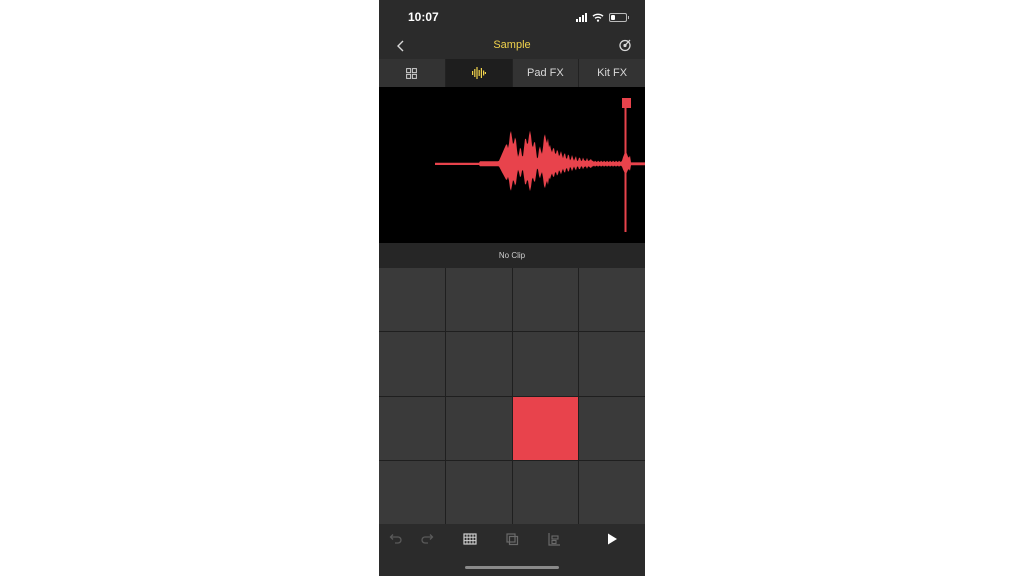  I want to click on waveform-shape, so click(540, 161).